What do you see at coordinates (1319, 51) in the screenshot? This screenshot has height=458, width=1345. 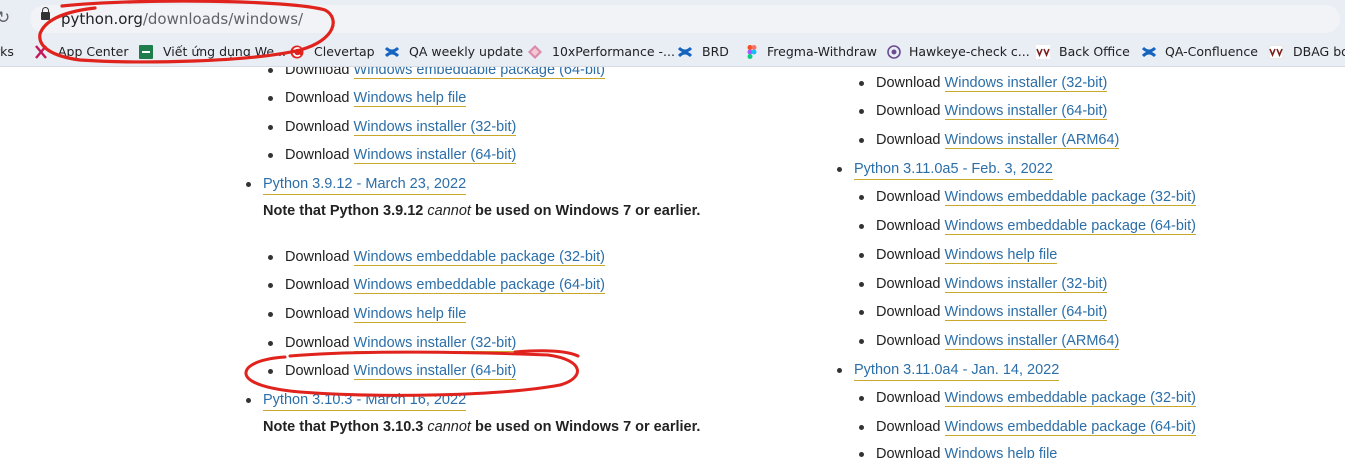 I see `bookmark-label: DBAG bo` at bounding box center [1319, 51].